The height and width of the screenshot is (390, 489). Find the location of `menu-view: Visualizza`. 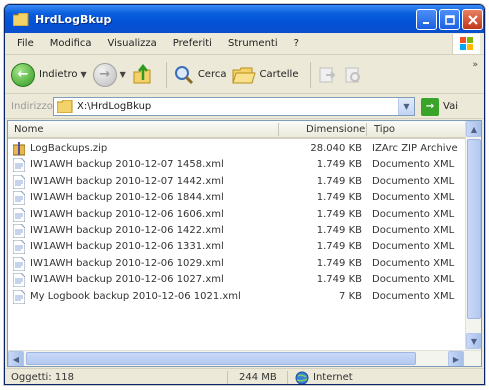

menu-view: Visualizza is located at coordinates (132, 43).